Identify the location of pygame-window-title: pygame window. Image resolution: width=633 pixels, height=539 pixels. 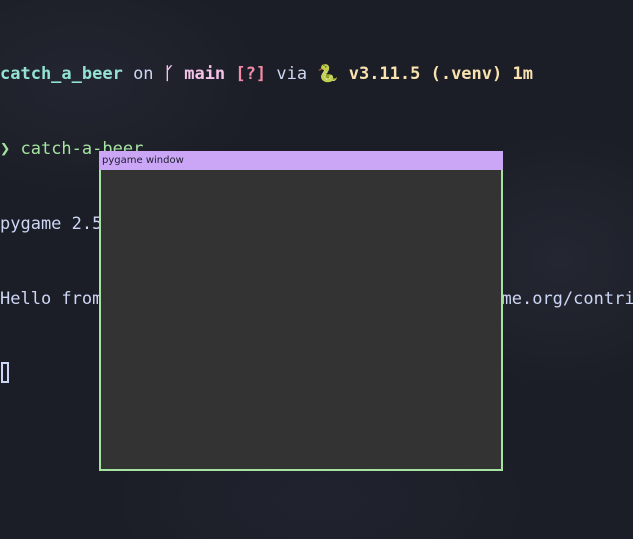
(143, 160).